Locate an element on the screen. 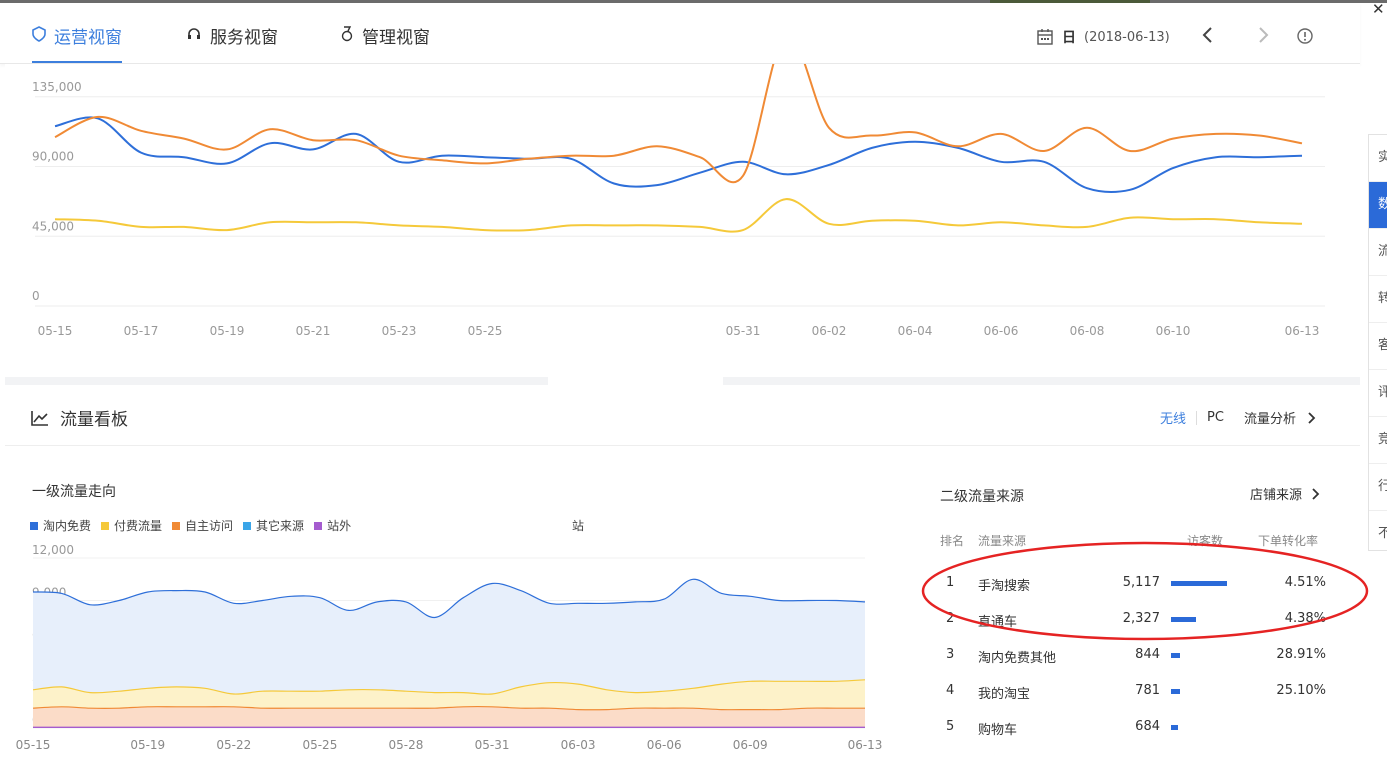 This screenshot has height=760, width=1387. legend-item: 自主访问 is located at coordinates (202, 525).